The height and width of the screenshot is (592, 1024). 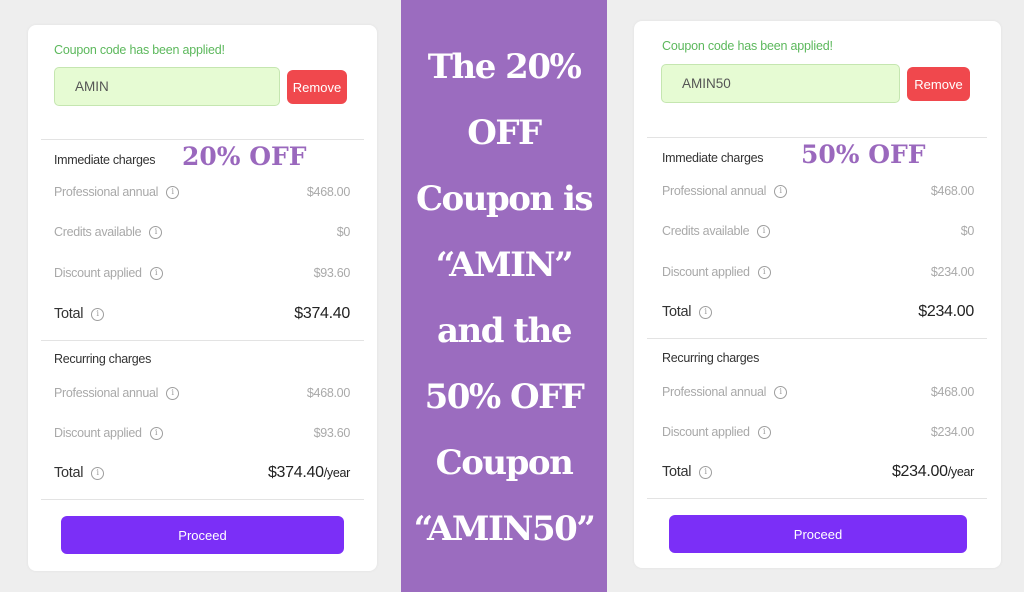 What do you see at coordinates (919, 471) in the screenshot?
I see `total-amount: $234.00` at bounding box center [919, 471].